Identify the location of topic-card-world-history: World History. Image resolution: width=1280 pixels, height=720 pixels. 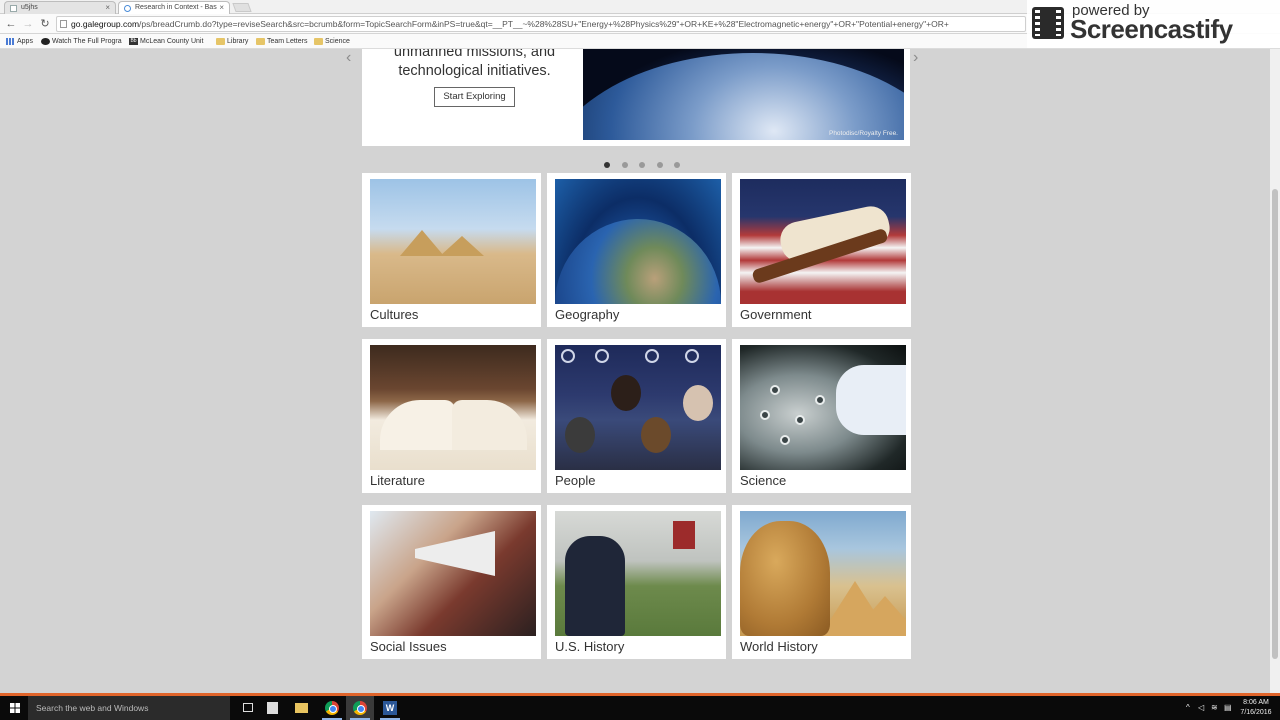
(821, 582).